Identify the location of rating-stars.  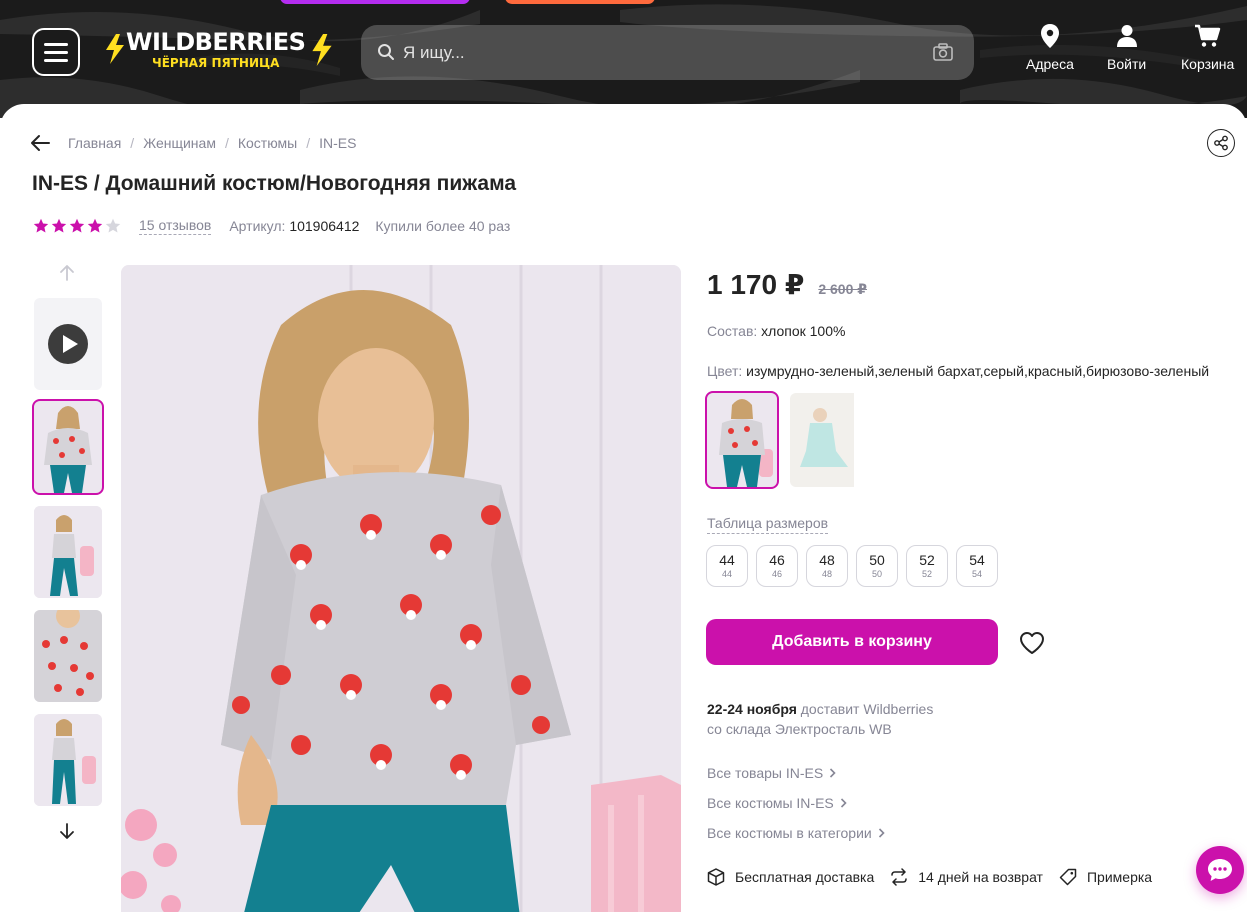
(77, 226).